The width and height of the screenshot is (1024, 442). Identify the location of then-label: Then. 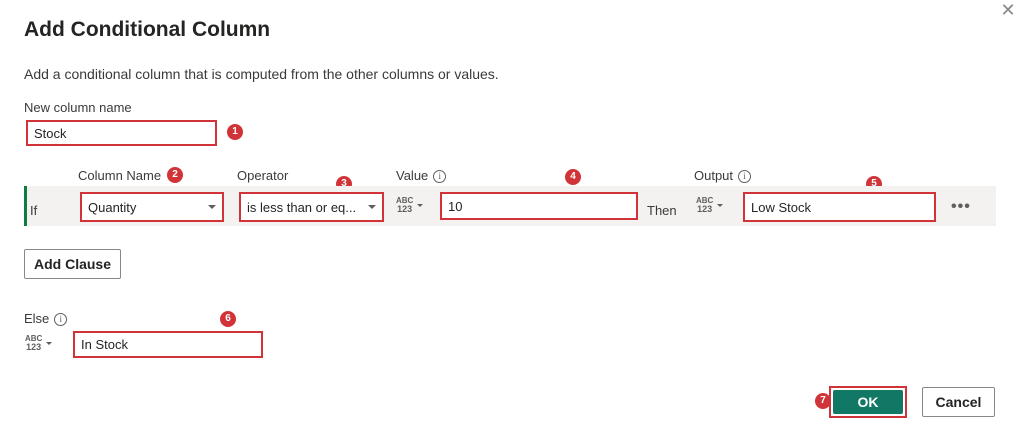
(662, 210).